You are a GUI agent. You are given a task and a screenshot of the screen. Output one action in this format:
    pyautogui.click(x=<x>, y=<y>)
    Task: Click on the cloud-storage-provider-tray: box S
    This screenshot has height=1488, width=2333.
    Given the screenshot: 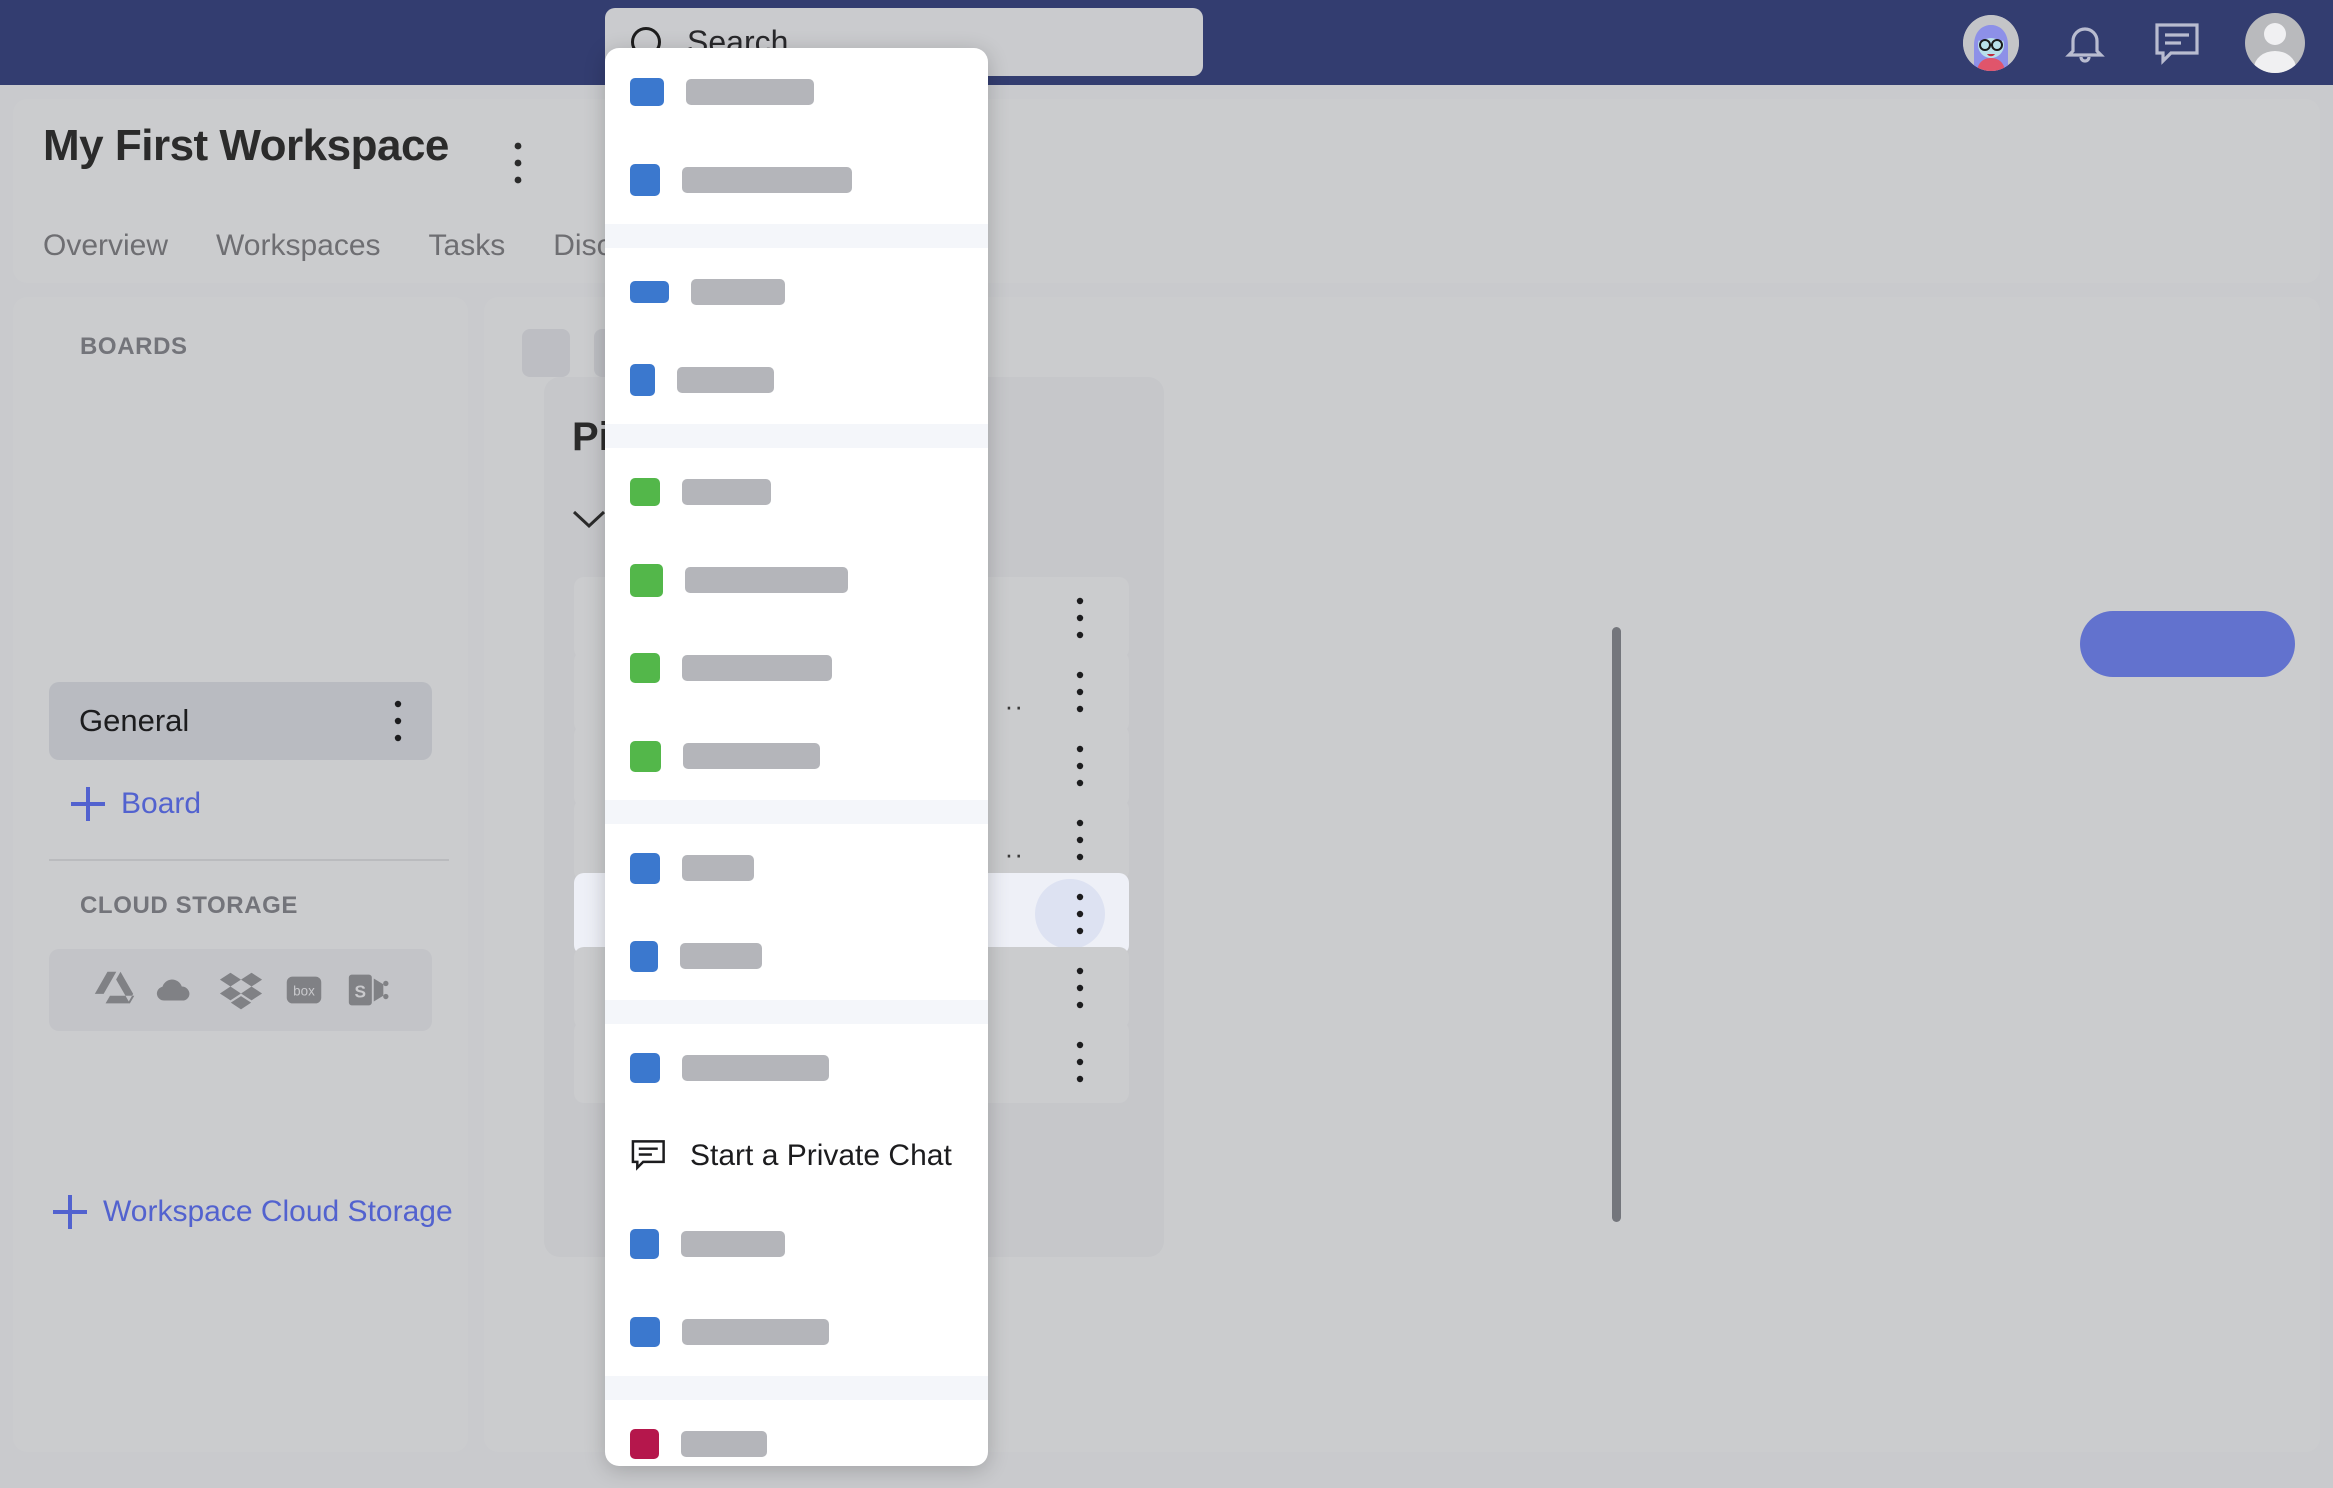 What is the action you would take?
    pyautogui.click(x=240, y=990)
    